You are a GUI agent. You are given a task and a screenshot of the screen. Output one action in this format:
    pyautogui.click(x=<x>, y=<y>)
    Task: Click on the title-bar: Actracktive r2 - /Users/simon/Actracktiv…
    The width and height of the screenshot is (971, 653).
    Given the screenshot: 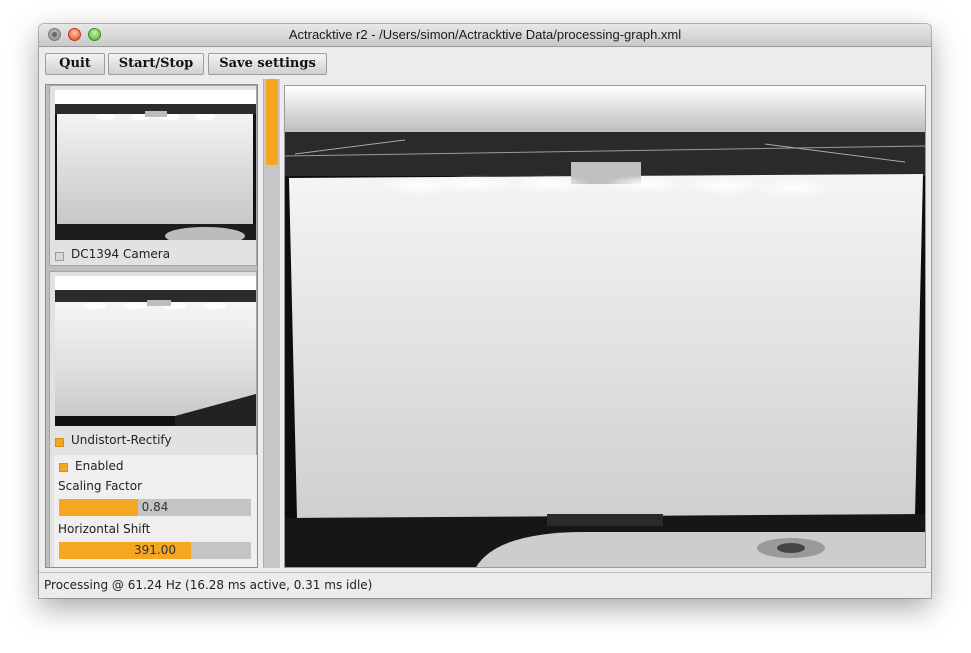 What is the action you would take?
    pyautogui.click(x=485, y=35)
    